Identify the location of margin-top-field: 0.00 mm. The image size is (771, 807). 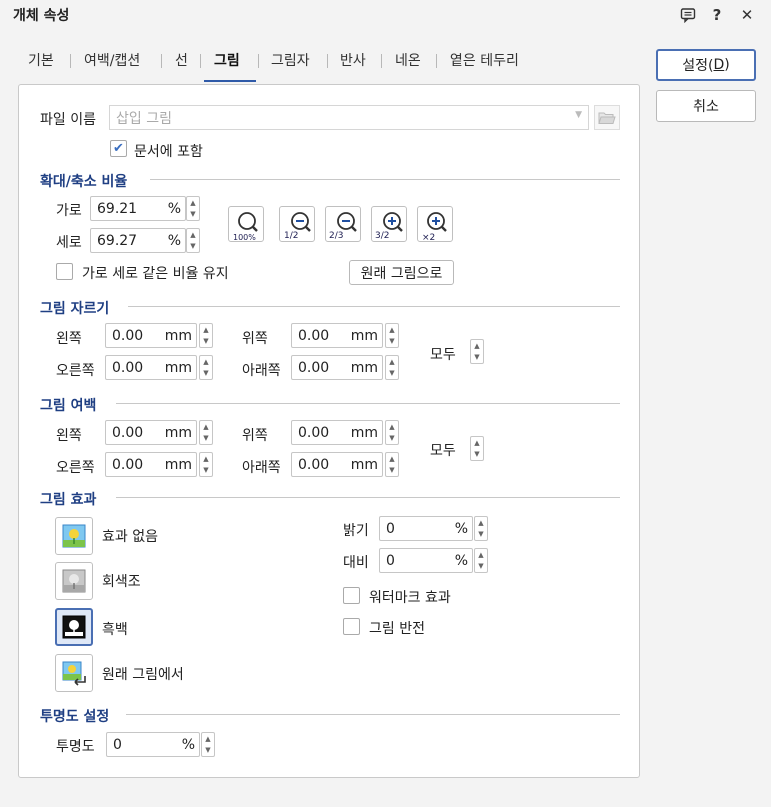
(337, 432).